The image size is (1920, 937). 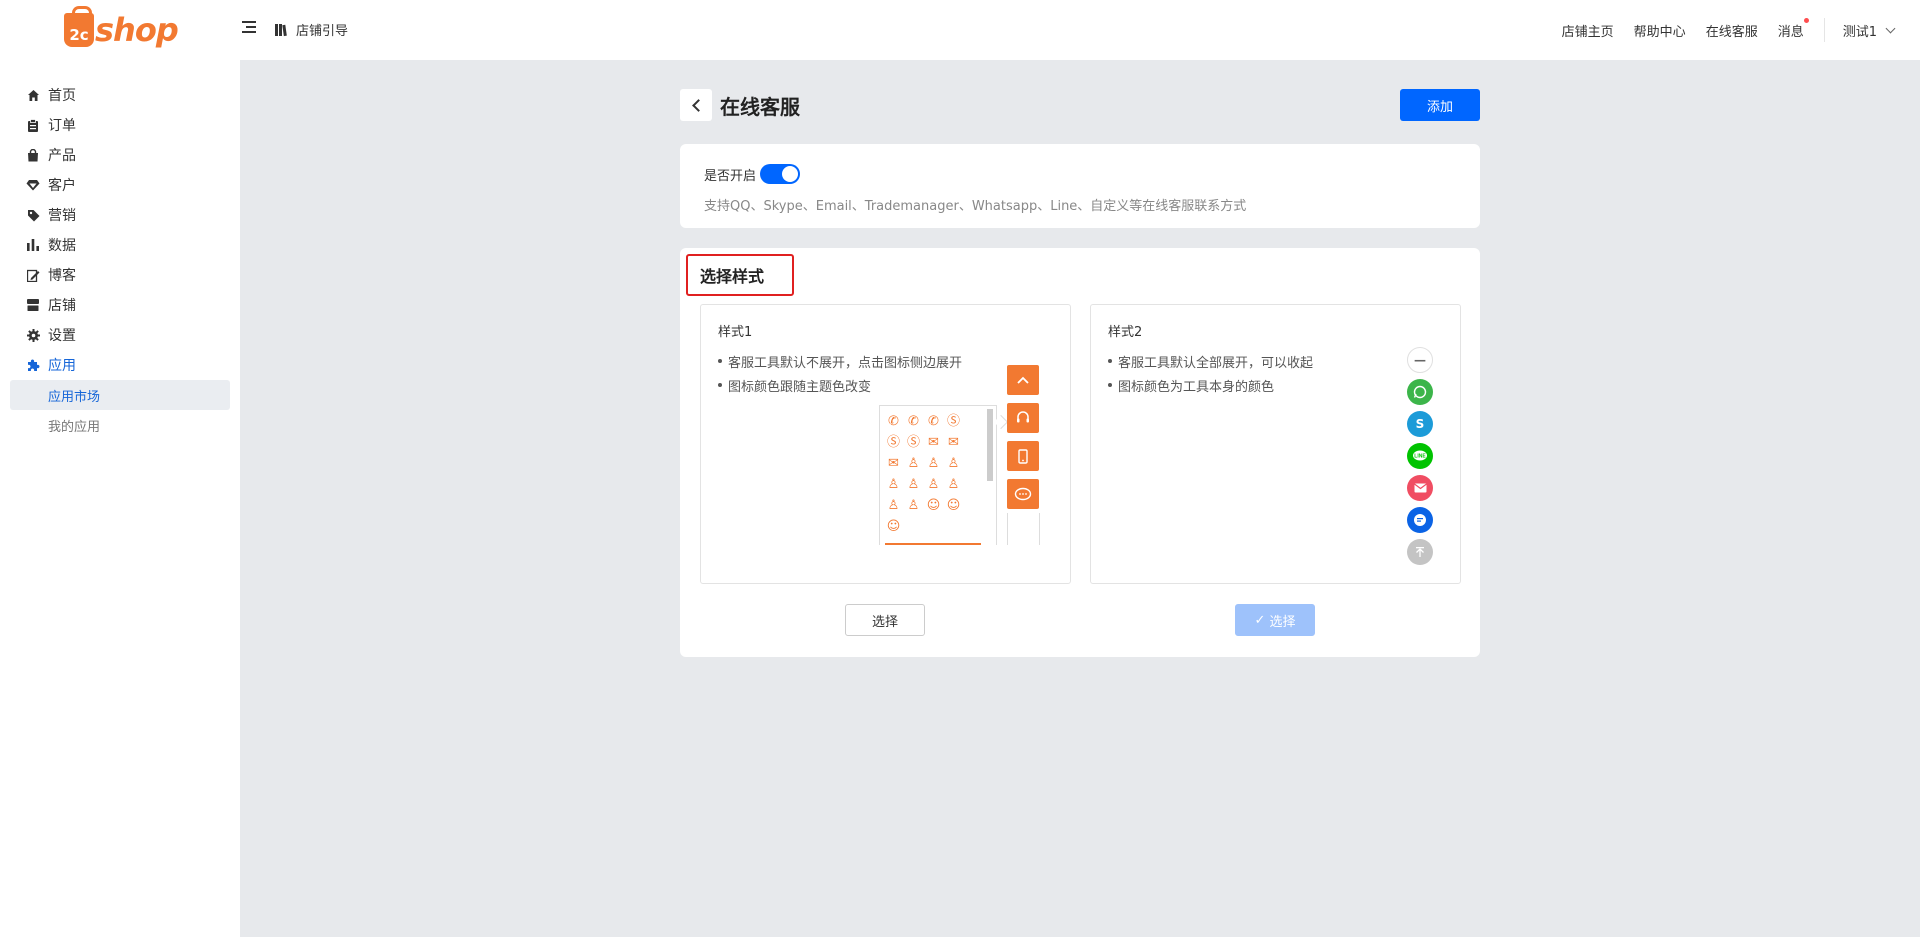 I want to click on sidebar-item-label: 营销, so click(x=62, y=216).